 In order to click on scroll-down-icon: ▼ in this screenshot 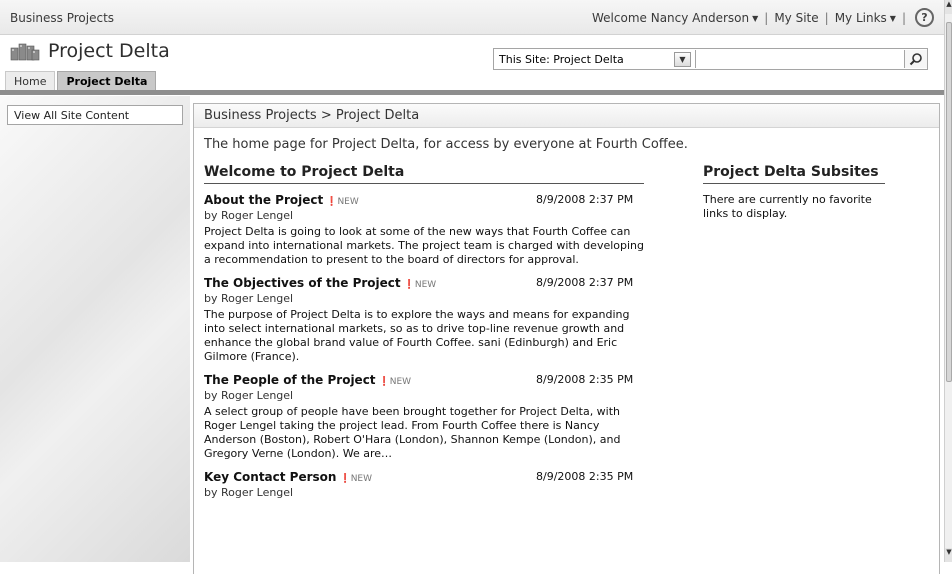, I will do `click(948, 555)`.